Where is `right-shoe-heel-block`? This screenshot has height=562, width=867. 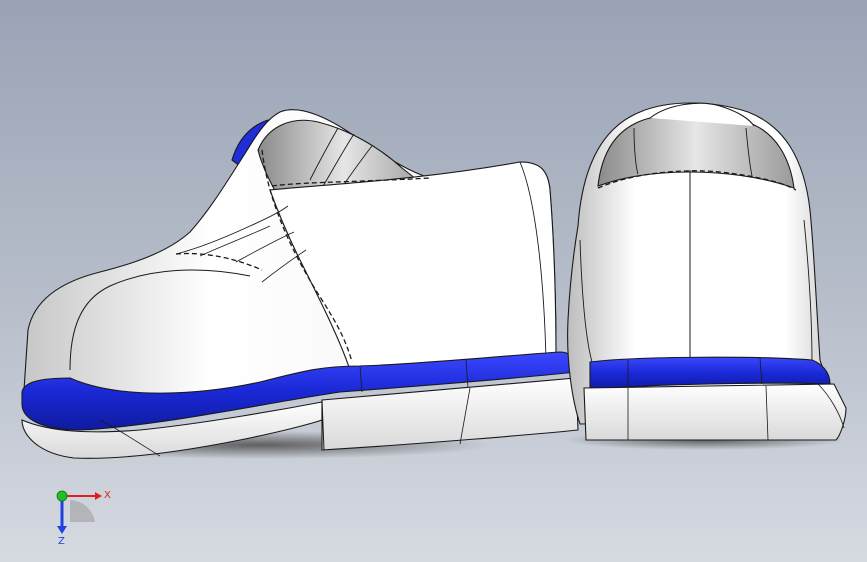 right-shoe-heel-block is located at coordinates (715, 412).